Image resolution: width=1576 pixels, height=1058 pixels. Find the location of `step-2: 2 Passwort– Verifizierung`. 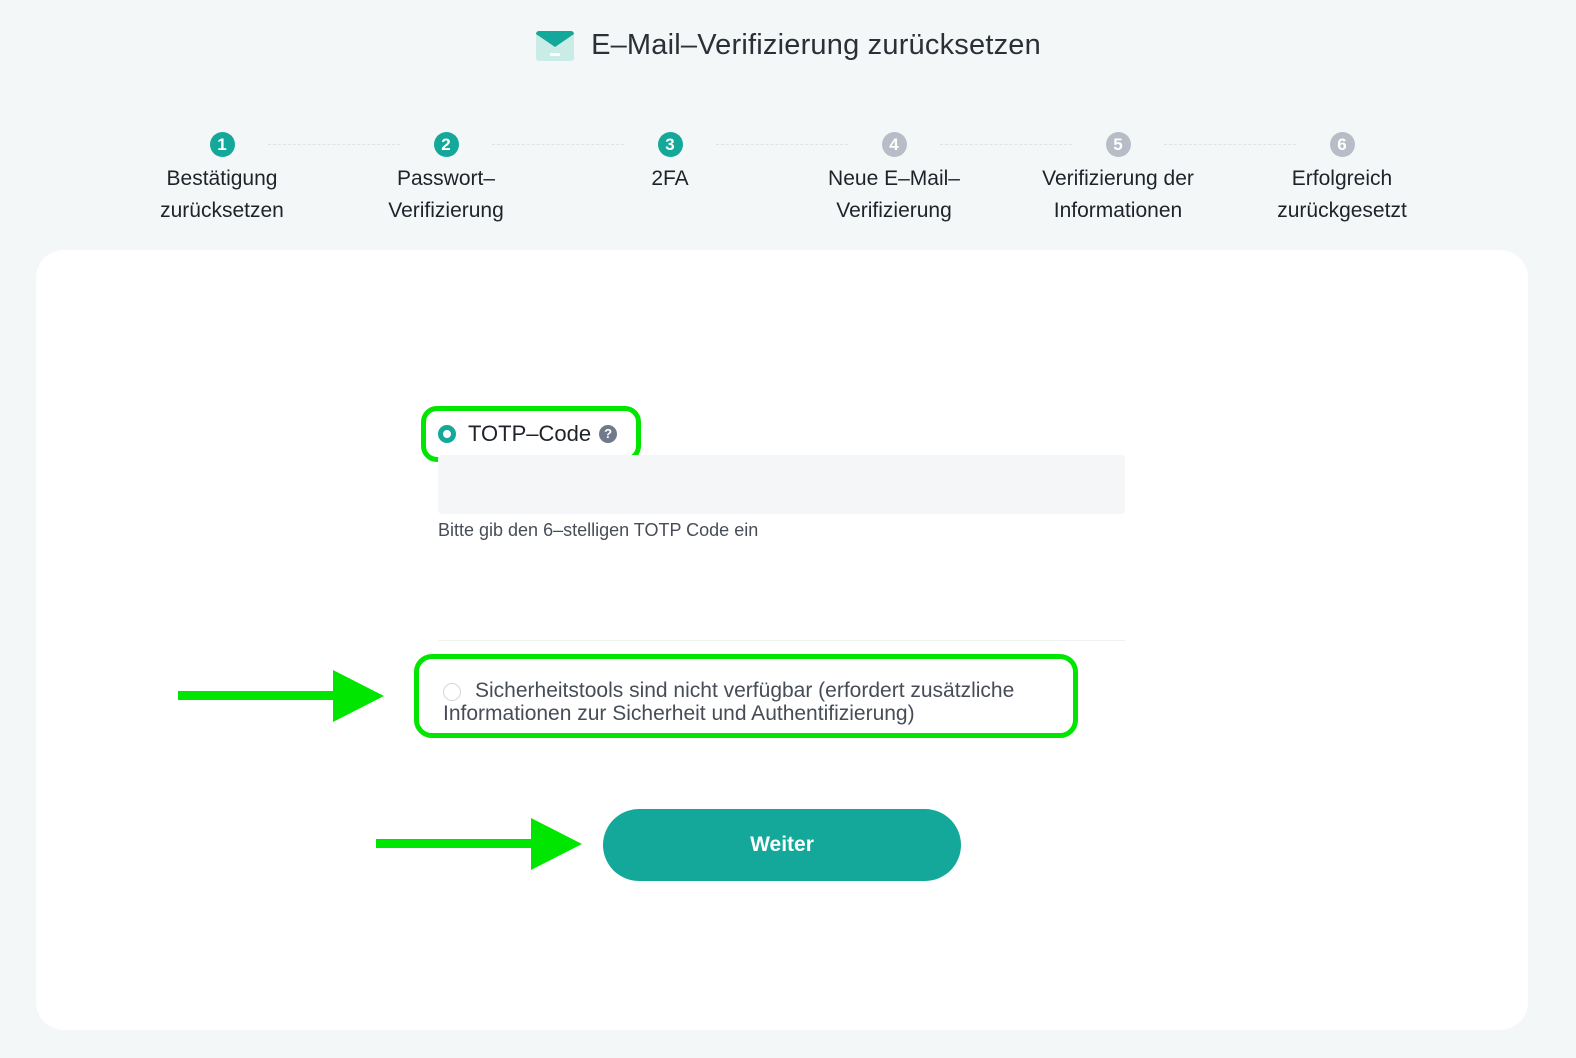

step-2: 2 Passwort– Verifizierung is located at coordinates (446, 179).